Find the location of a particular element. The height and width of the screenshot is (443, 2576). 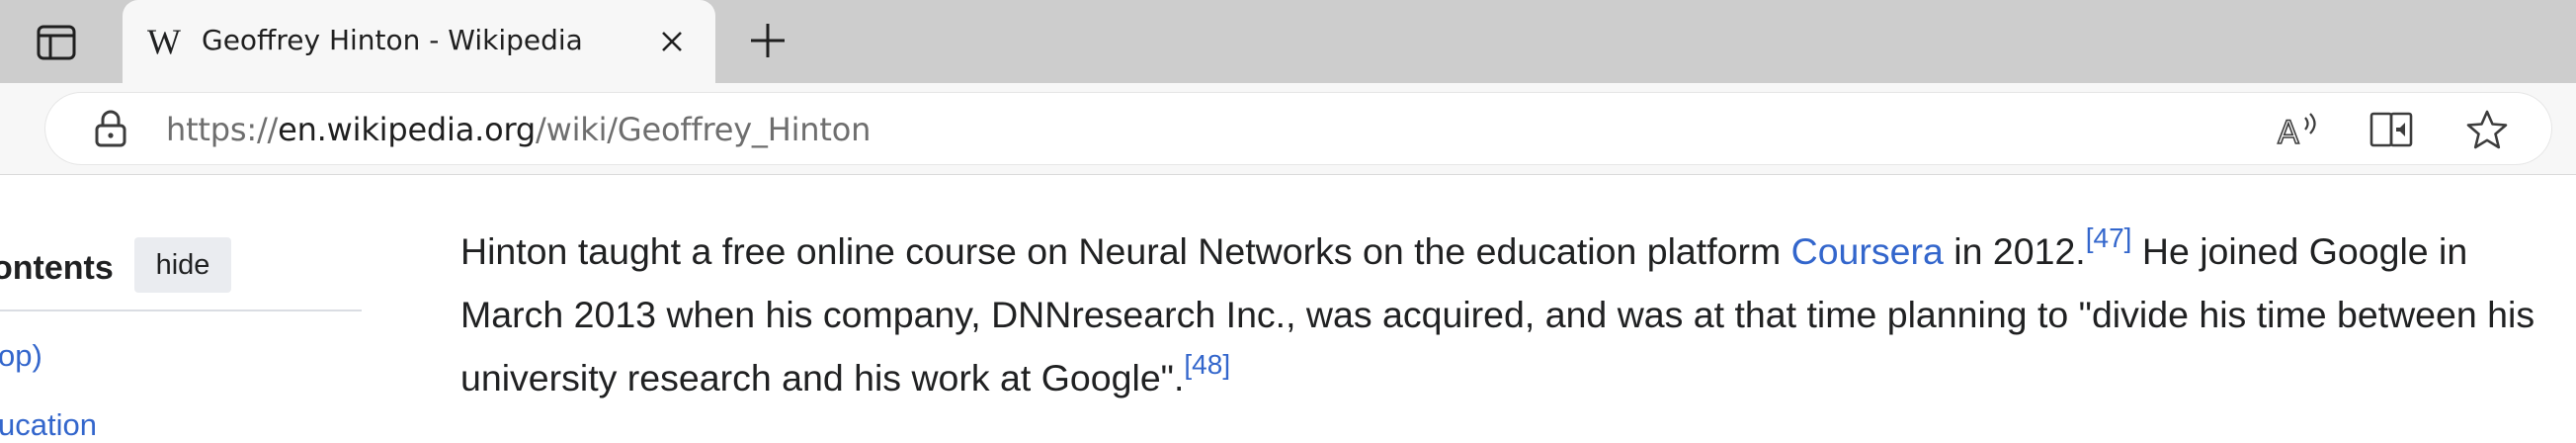

coursera-link: Coursera is located at coordinates (1867, 251).